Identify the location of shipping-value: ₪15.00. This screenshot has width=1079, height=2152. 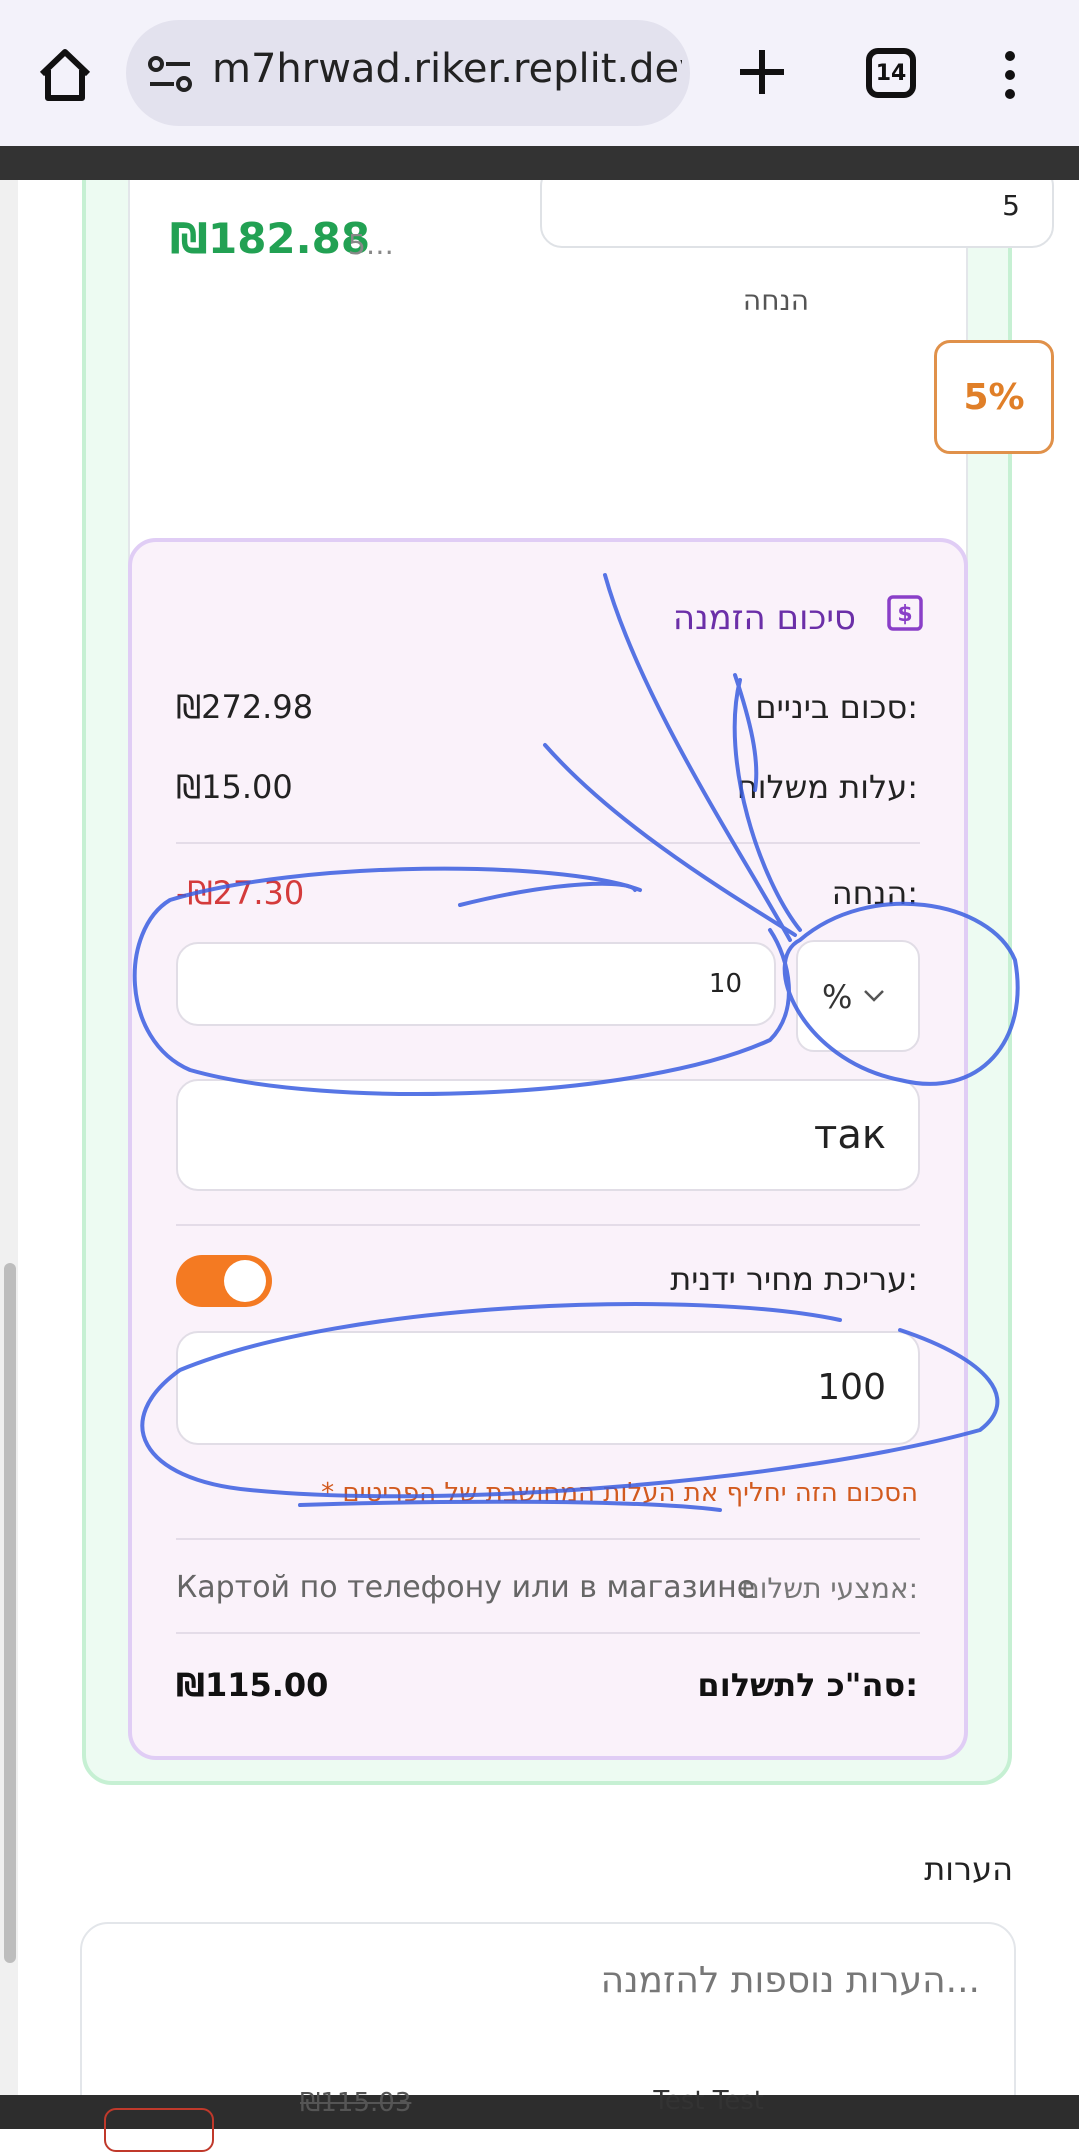
(234, 787).